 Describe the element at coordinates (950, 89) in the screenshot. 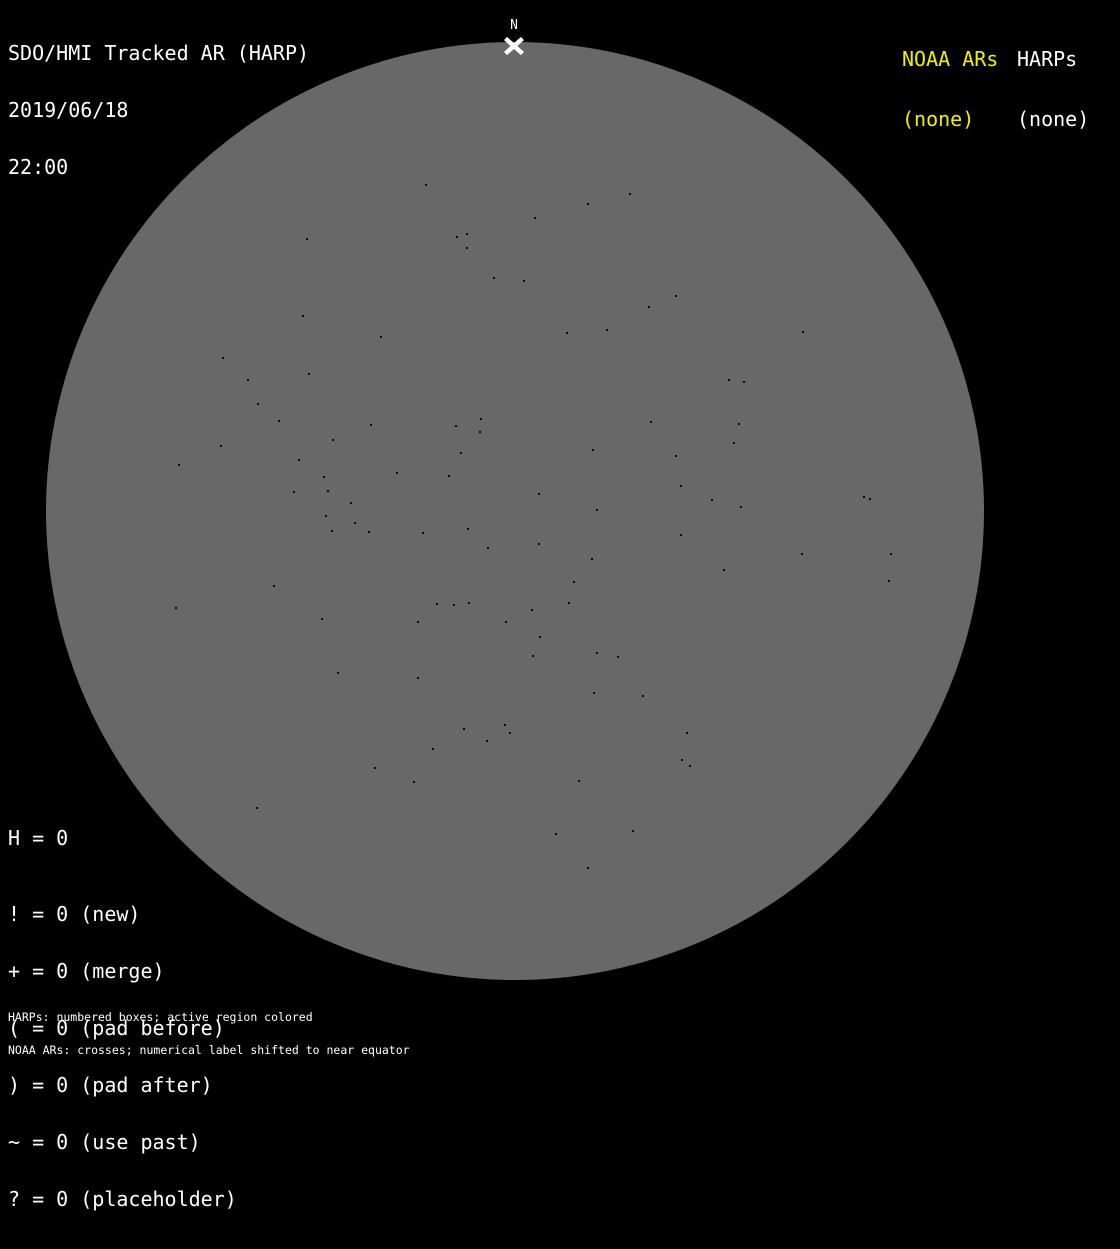

I see `noaa-ars-column: NOAA ARs (none)` at that location.